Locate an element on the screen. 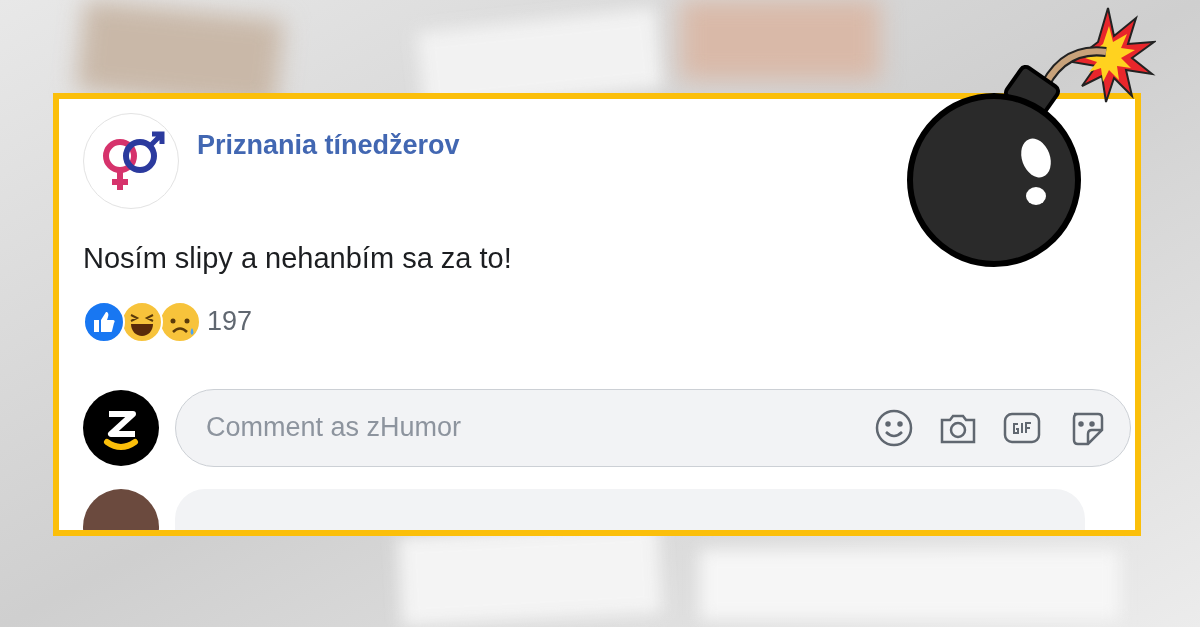  comment-input: Comment as zHumor is located at coordinates (528, 427).